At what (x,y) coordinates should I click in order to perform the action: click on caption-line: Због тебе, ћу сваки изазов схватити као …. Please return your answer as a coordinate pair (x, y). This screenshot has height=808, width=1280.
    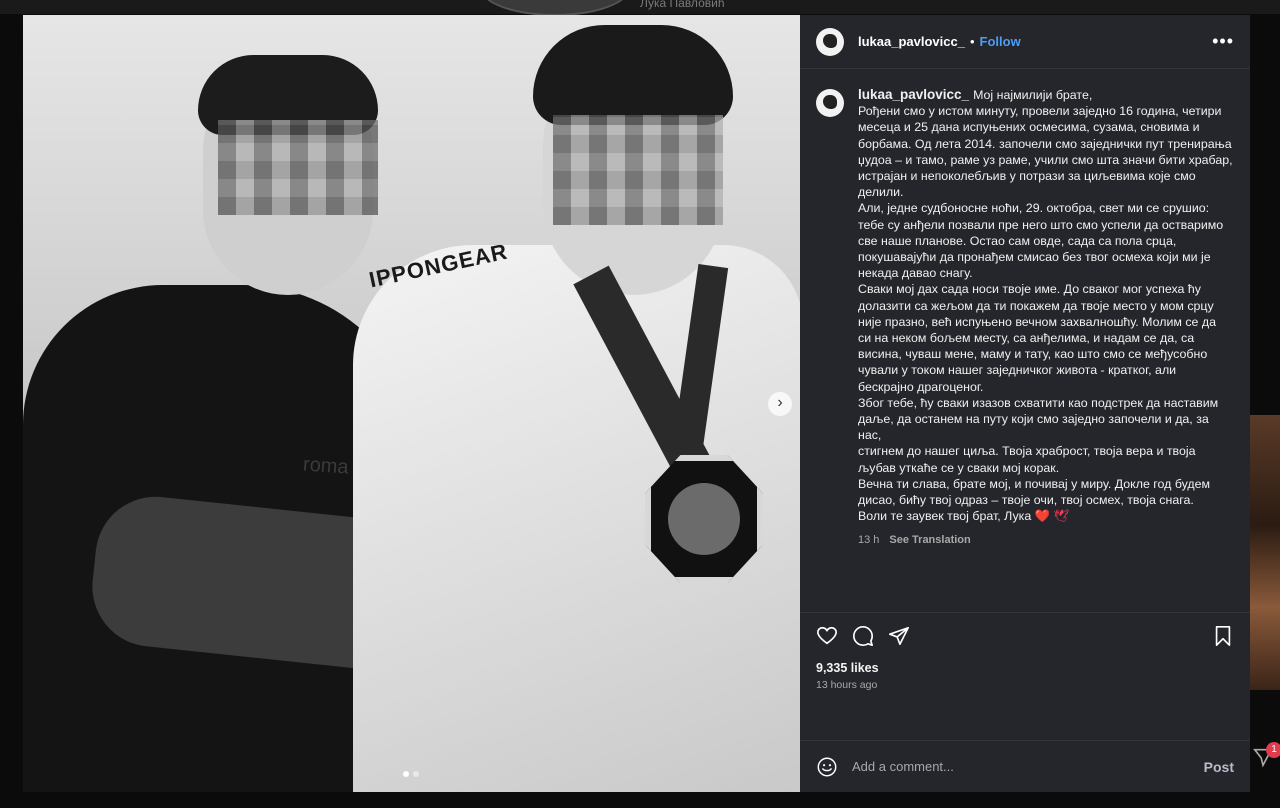
    Looking at the image, I should click on (1038, 402).